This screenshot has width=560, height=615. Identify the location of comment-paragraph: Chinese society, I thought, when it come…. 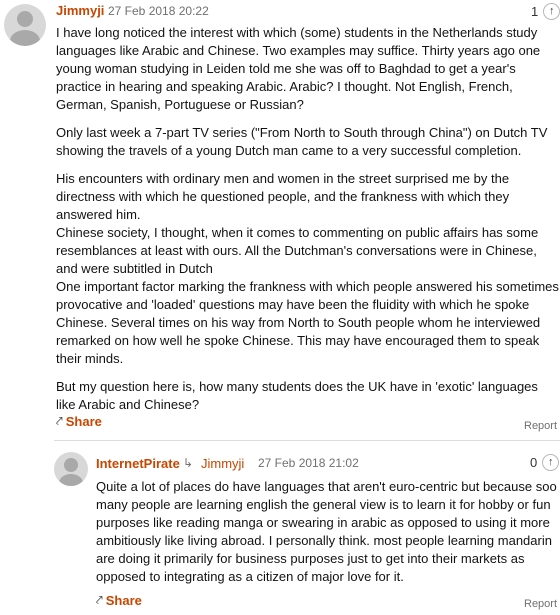
(297, 250).